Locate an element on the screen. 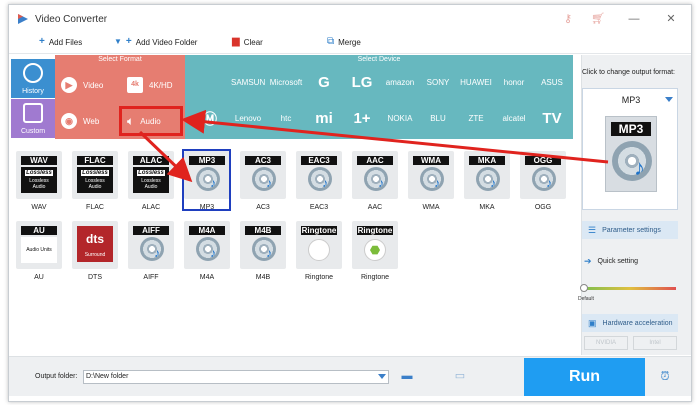  add-files-button: + Add Files is located at coordinates (60, 42).